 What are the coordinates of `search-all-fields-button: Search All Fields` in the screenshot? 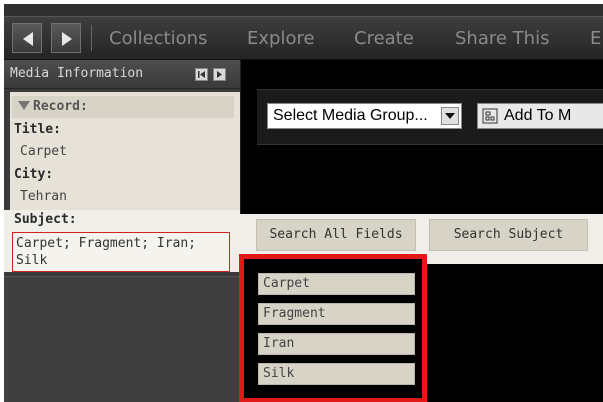 It's located at (336, 235).